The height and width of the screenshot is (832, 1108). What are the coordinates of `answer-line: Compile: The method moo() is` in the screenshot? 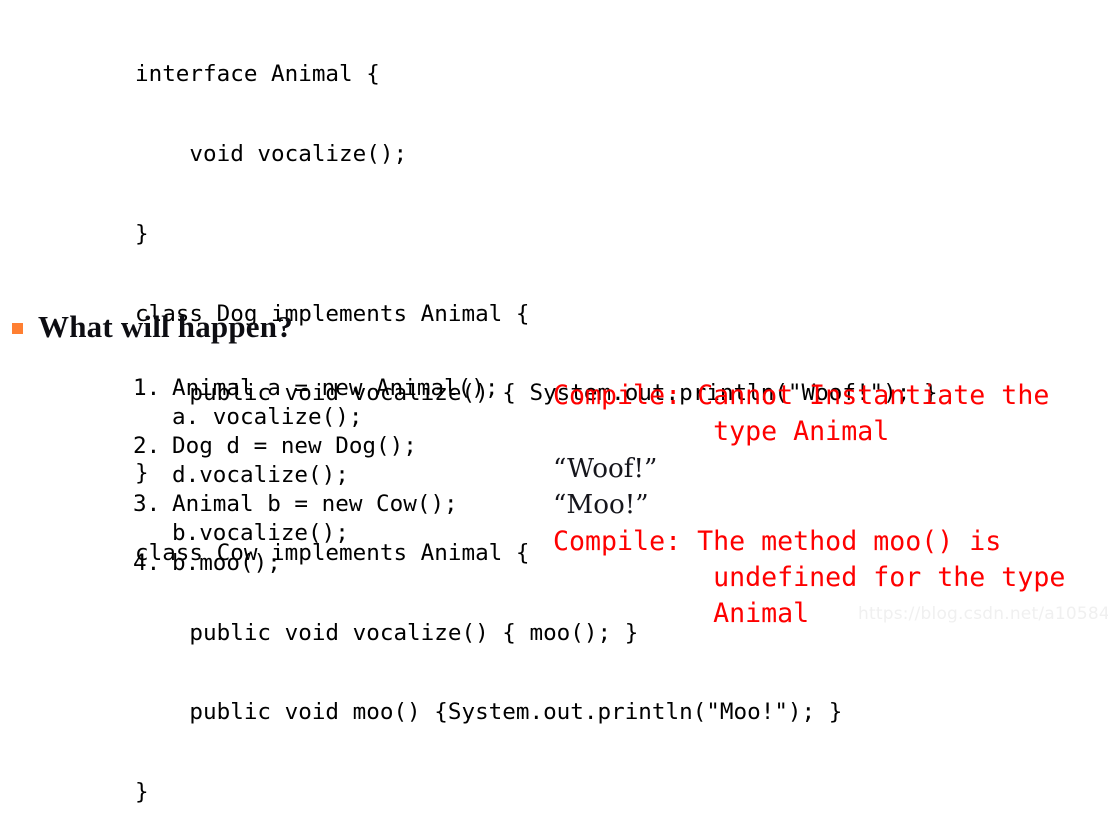 It's located at (777, 541).